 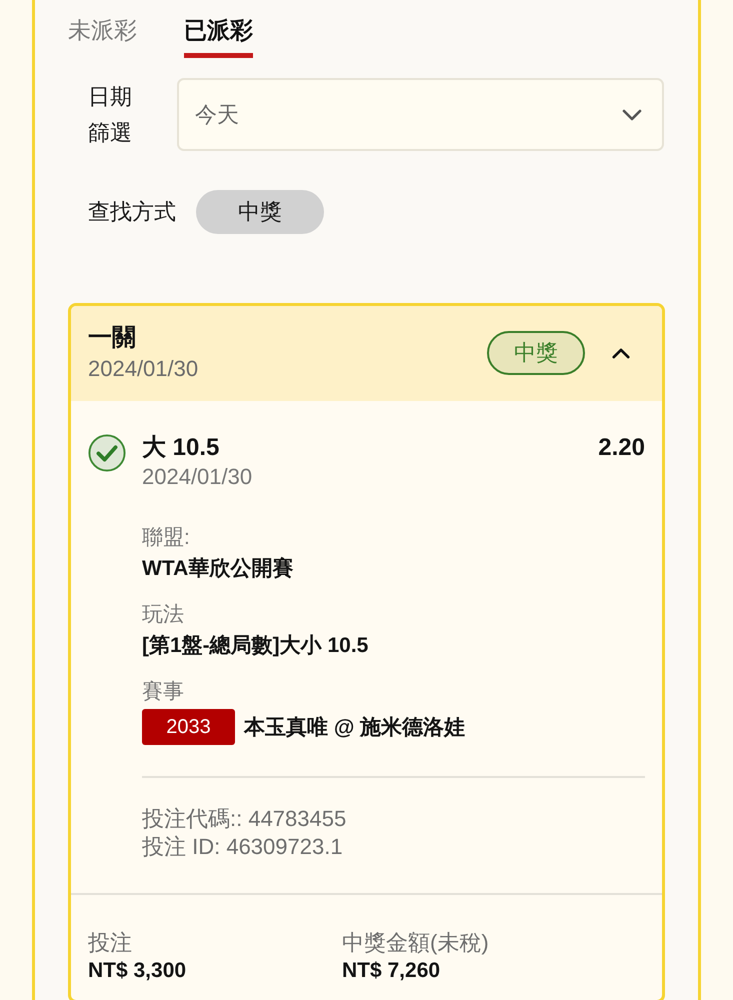 I want to click on bet-id-text: 投注 ID: 46309723.1, so click(x=242, y=847).